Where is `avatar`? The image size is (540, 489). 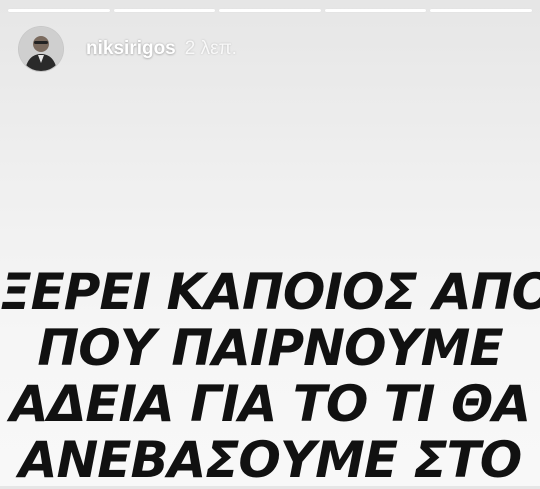
avatar is located at coordinates (41, 49).